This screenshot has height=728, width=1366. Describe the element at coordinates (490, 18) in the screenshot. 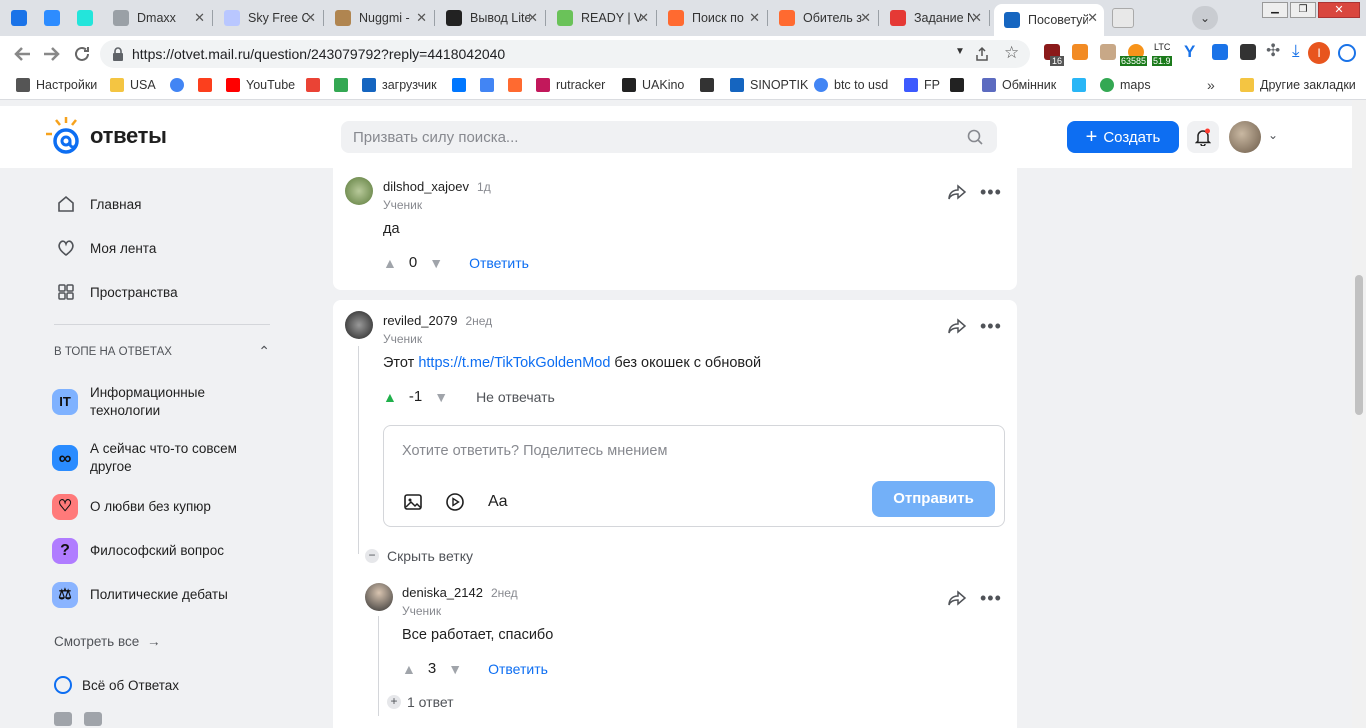

I see `browser-tab: Вывод Lite ✕` at that location.